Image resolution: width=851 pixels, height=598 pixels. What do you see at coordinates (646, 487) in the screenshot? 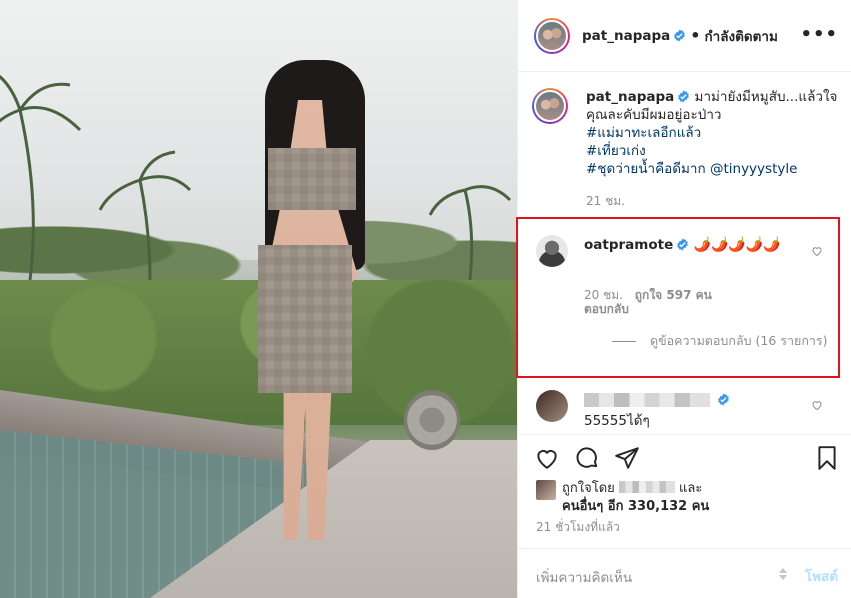
I see `pixelated-liker` at bounding box center [646, 487].